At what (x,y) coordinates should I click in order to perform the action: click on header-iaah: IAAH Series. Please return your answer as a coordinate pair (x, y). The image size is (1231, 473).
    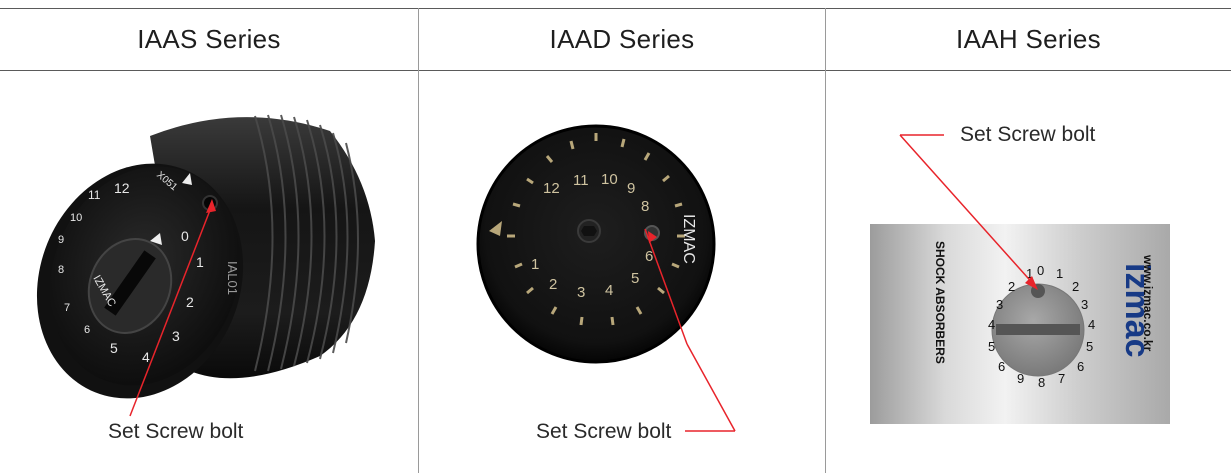
    Looking at the image, I should click on (1028, 38).